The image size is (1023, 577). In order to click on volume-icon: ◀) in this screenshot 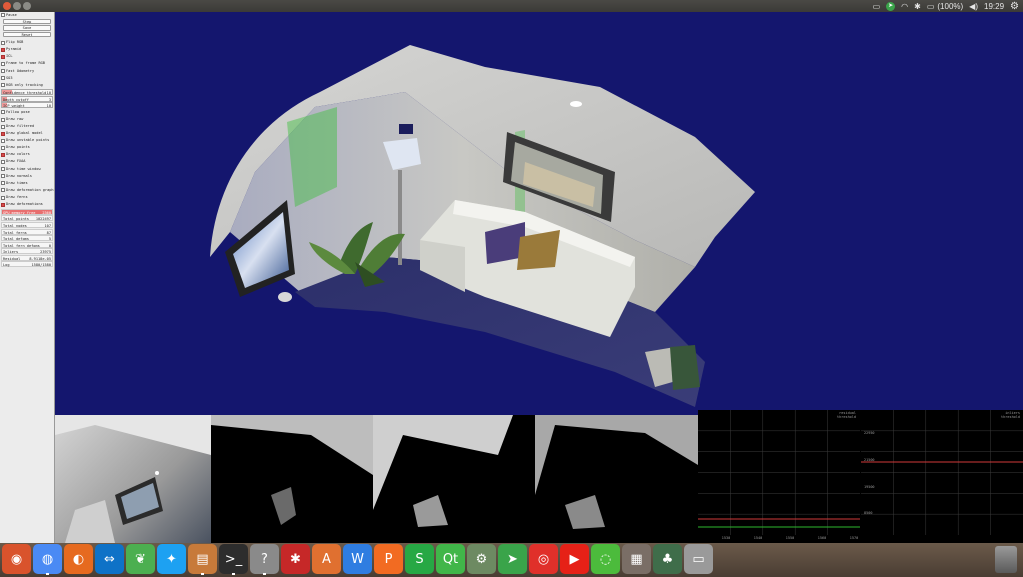, I will do `click(973, 6)`.